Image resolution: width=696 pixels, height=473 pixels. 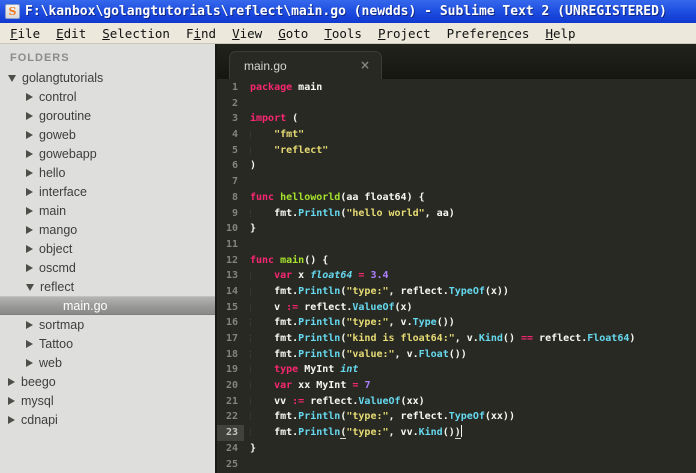 I want to click on menu-goto: Goto, so click(x=293, y=33).